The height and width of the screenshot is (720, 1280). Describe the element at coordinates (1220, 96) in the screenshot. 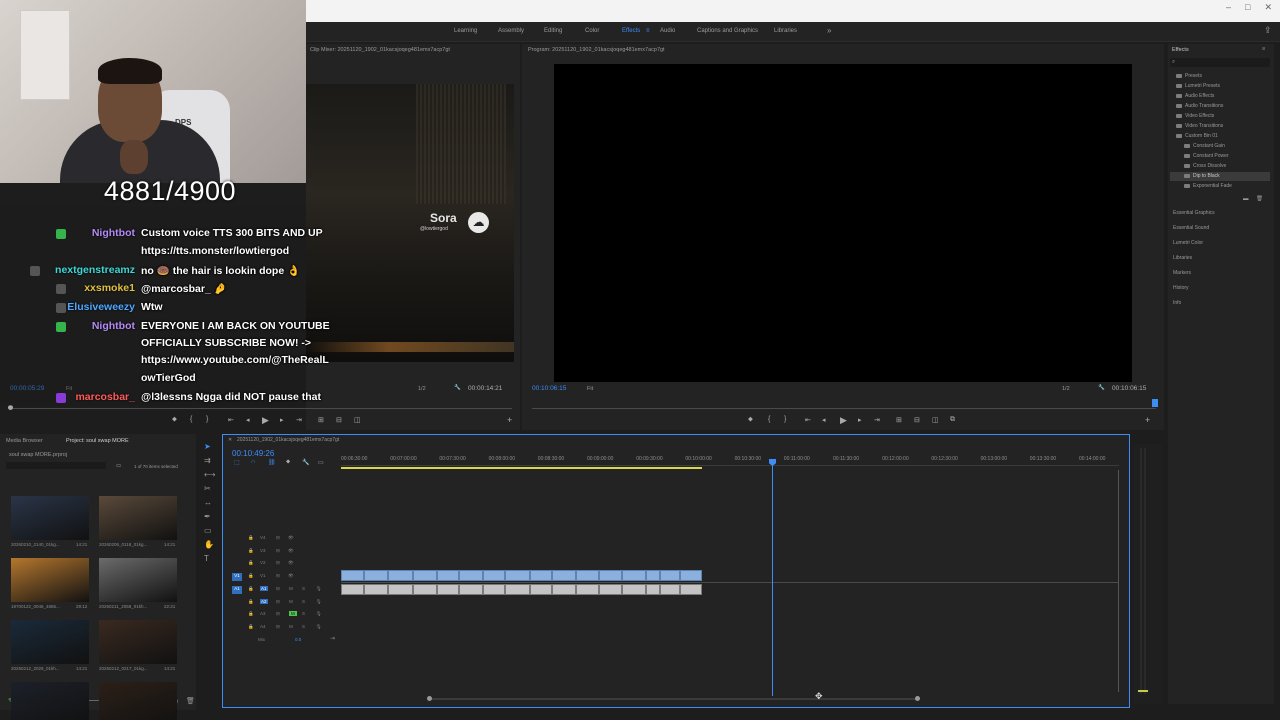

I see `effects-tree-item: Audio Effects` at that location.